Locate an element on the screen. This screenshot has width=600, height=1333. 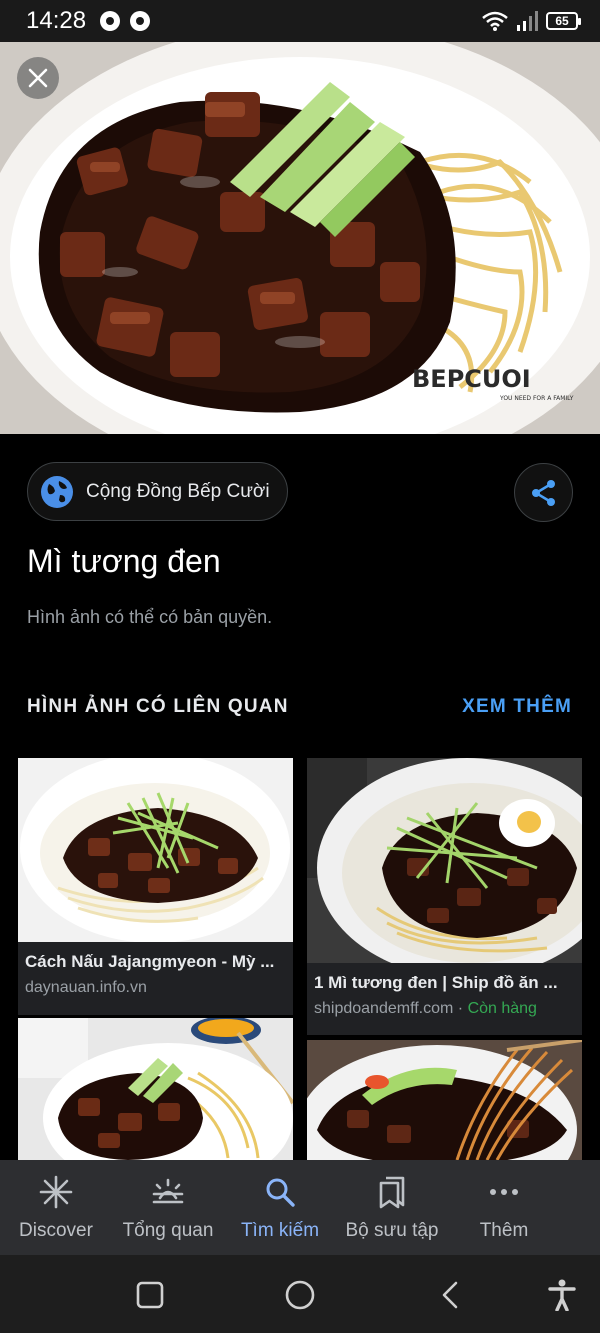
accessibility-icon is located at coordinates (562, 1295).